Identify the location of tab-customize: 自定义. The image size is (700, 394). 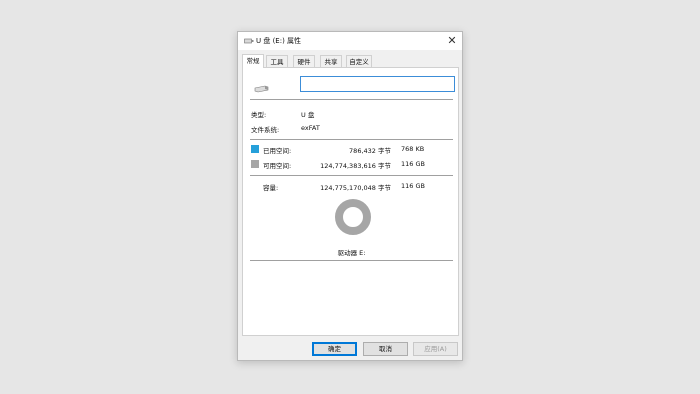
(359, 61).